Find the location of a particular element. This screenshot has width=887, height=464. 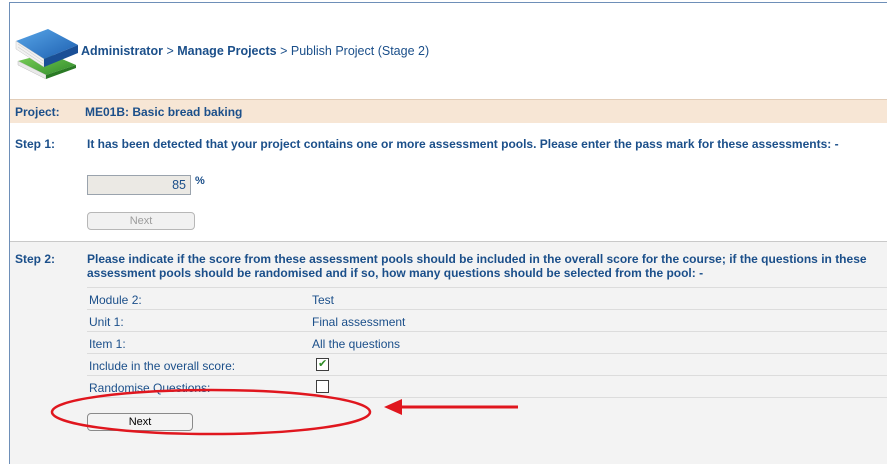

breadcrumb-manage-projects: Manage Projects is located at coordinates (226, 51).